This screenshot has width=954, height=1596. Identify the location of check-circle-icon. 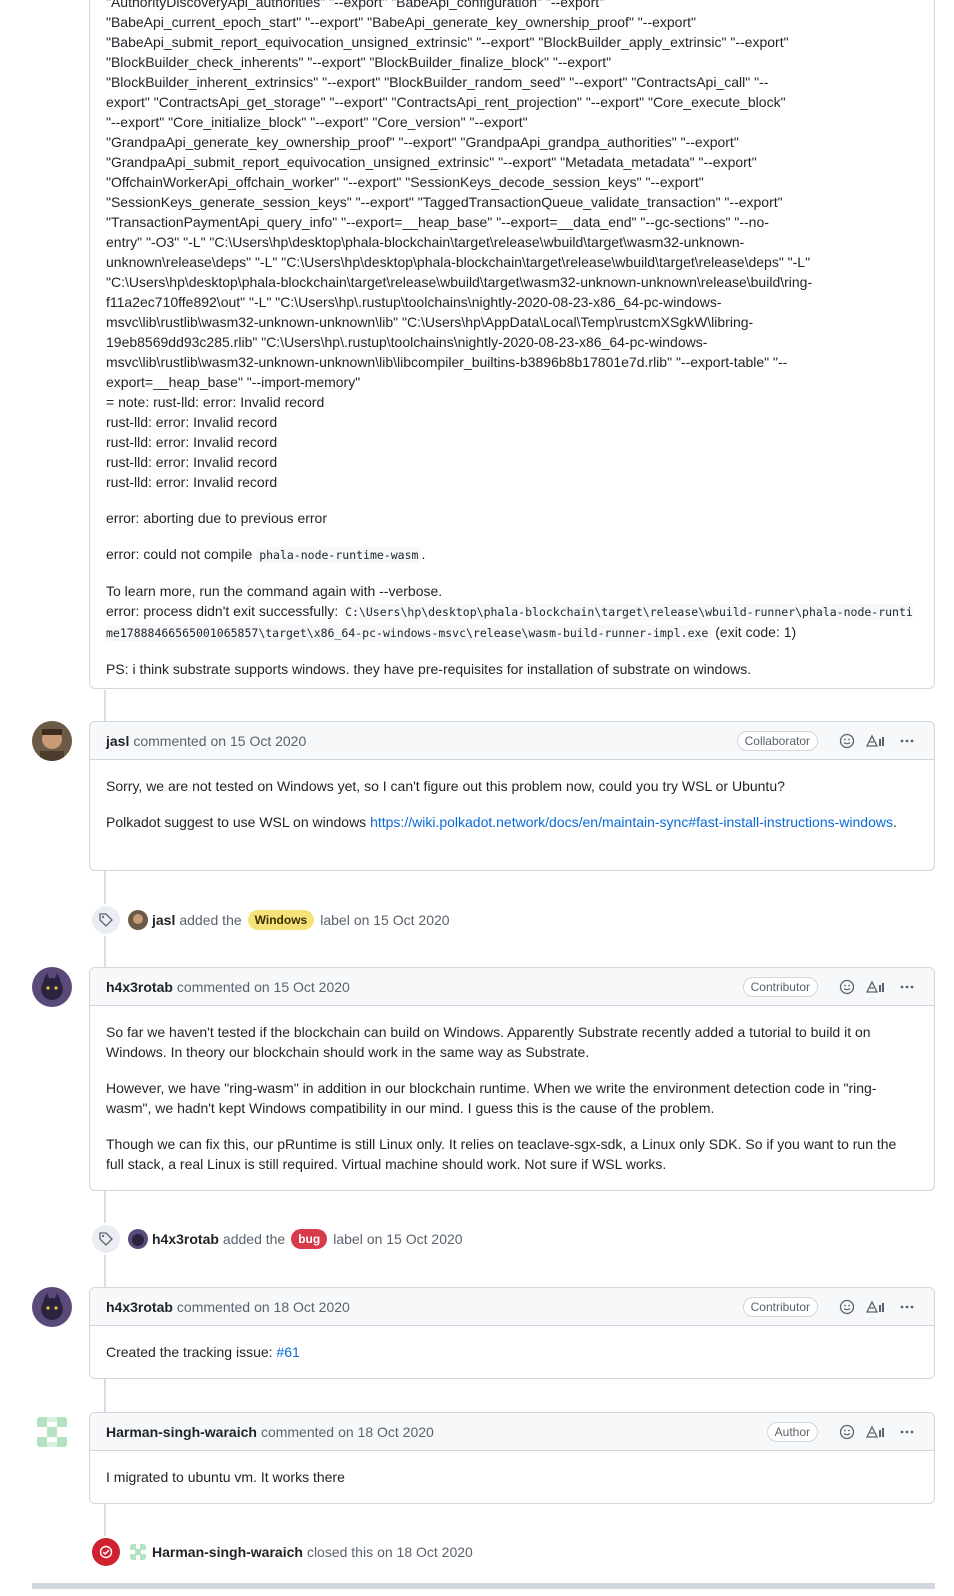
(106, 1552).